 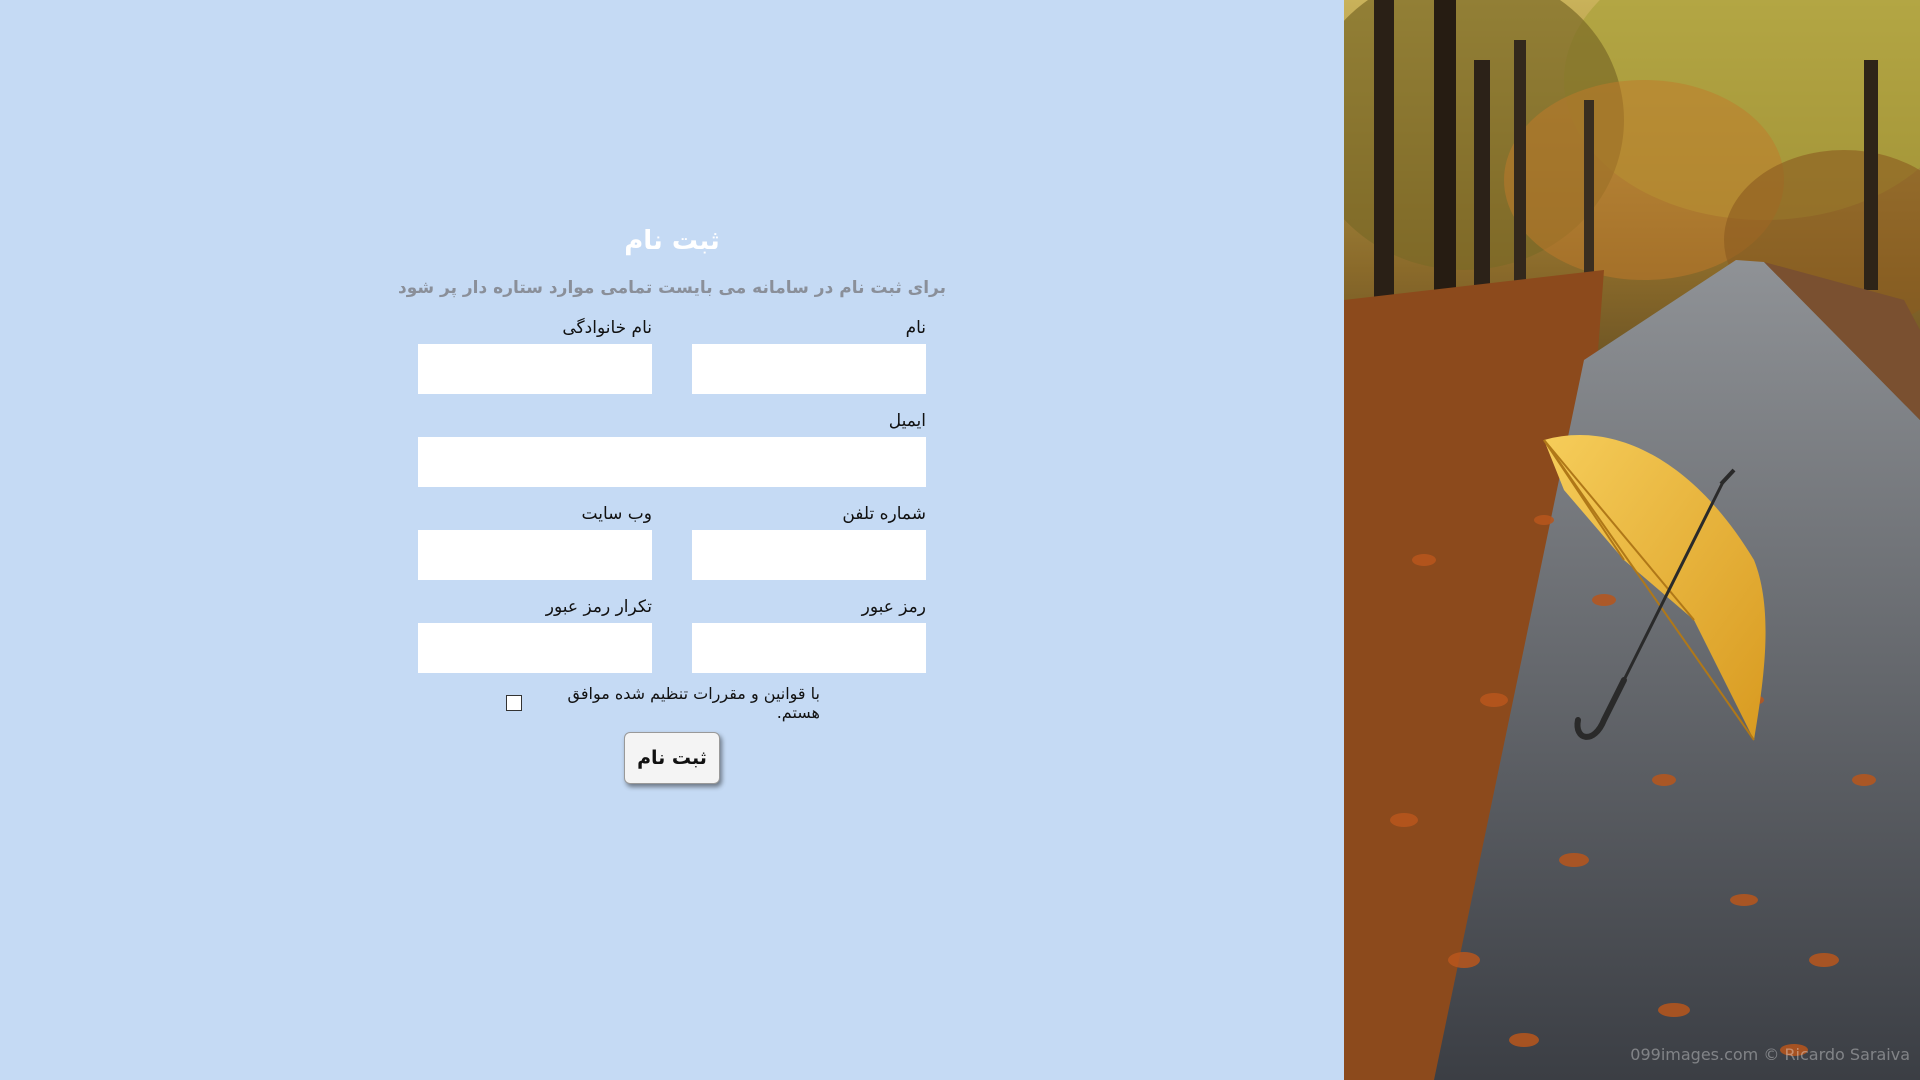 I want to click on website-label: وب سایت, so click(x=616, y=514).